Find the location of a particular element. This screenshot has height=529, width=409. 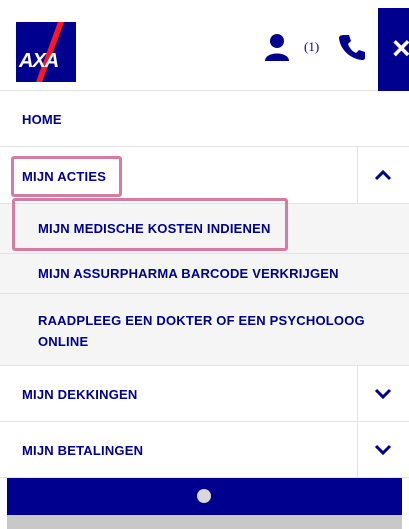

bottom-bar is located at coordinates (204, 496).